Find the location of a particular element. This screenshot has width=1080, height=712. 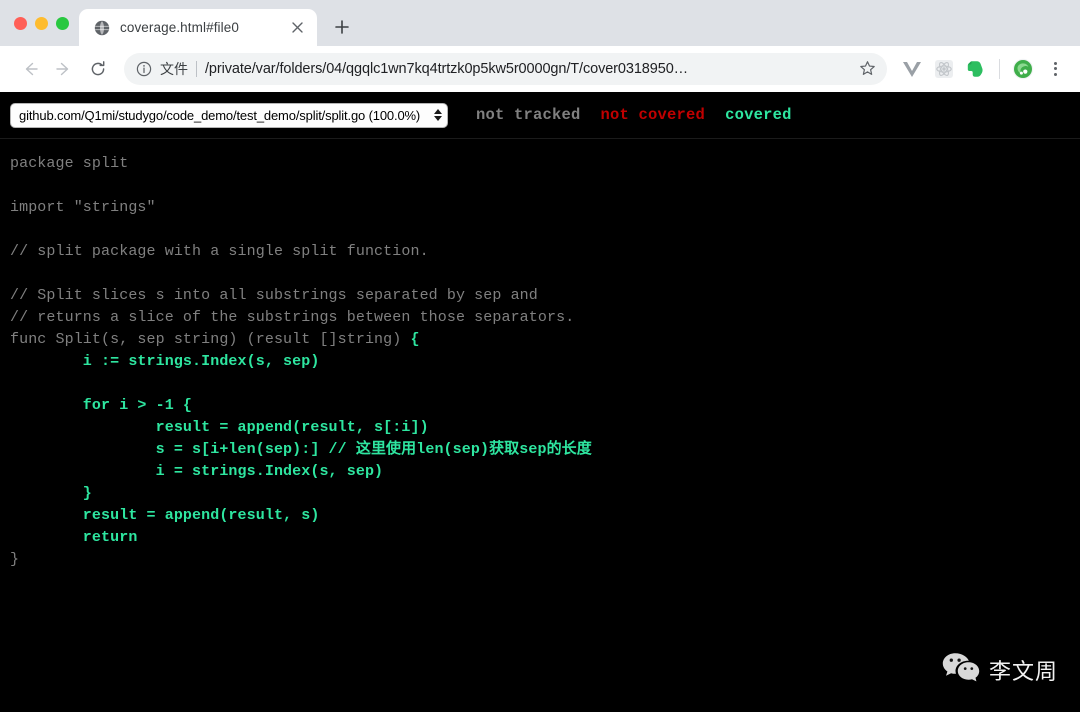

code-span: i := strings.Index(s, sep) is located at coordinates (165, 361).